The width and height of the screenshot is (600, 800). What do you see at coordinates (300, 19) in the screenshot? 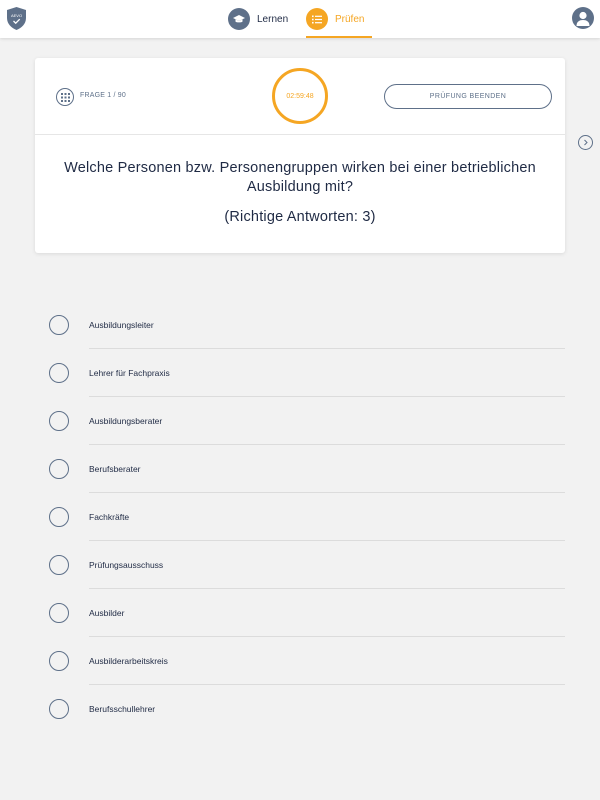
I see `top-bar: AEVO Lernen Prüfen` at bounding box center [300, 19].